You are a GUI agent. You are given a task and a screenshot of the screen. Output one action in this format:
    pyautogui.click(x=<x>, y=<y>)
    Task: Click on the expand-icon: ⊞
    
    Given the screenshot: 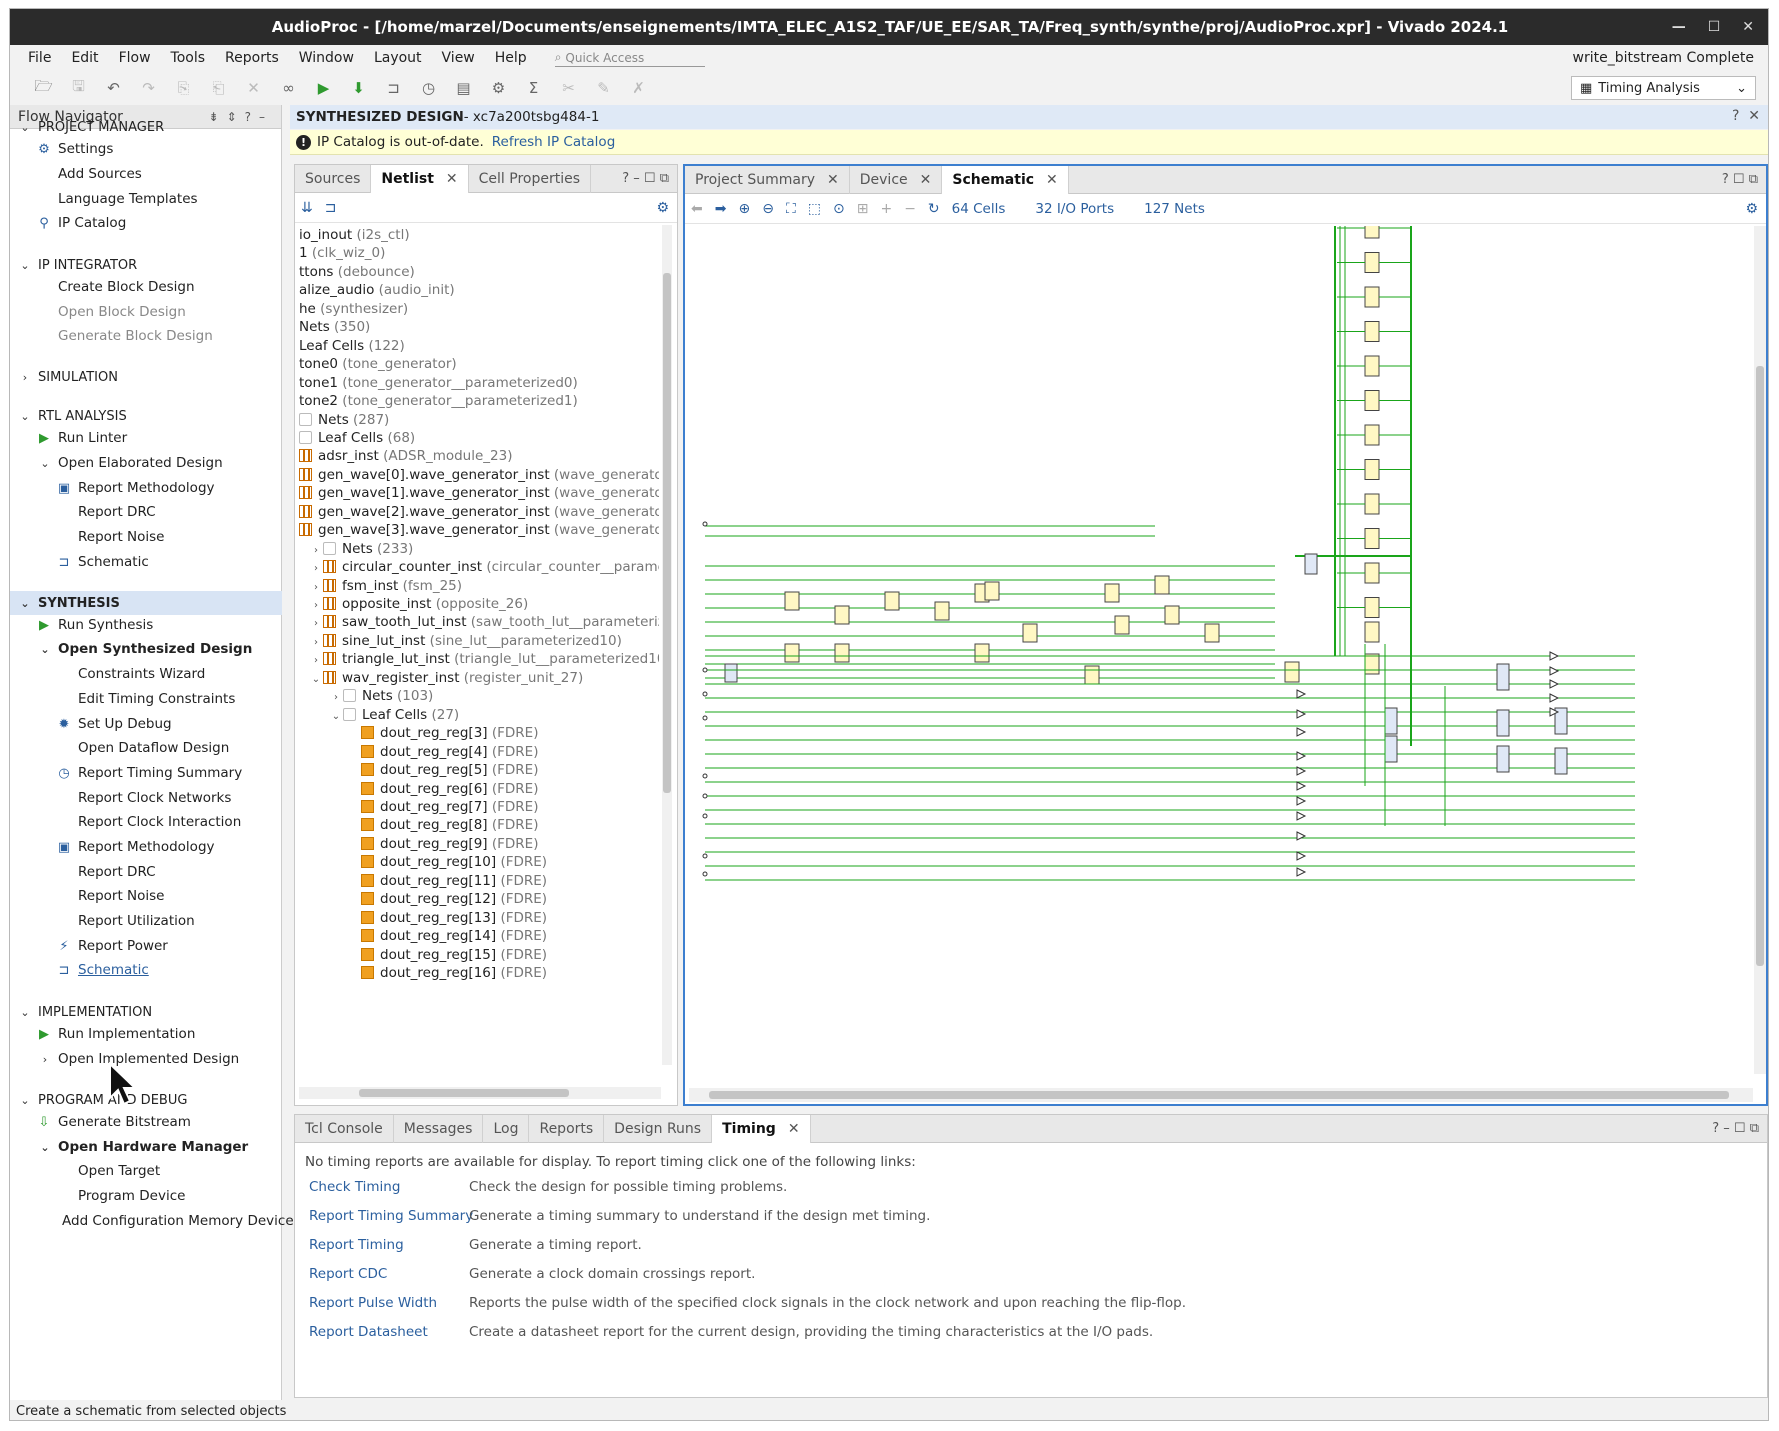 What is the action you would take?
    pyautogui.click(x=863, y=209)
    